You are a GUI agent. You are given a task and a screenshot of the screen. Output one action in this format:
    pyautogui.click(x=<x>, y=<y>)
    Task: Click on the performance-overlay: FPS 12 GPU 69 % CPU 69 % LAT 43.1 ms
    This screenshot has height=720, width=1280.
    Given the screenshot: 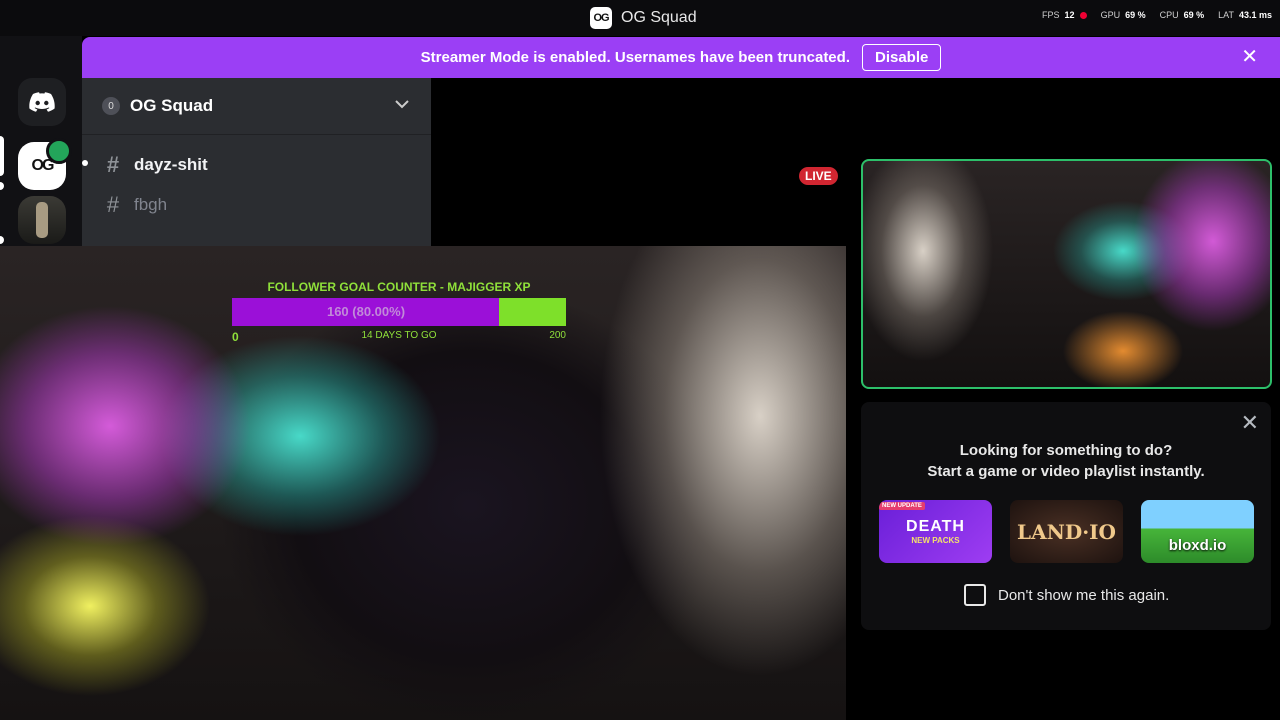 What is the action you would take?
    pyautogui.click(x=1157, y=15)
    